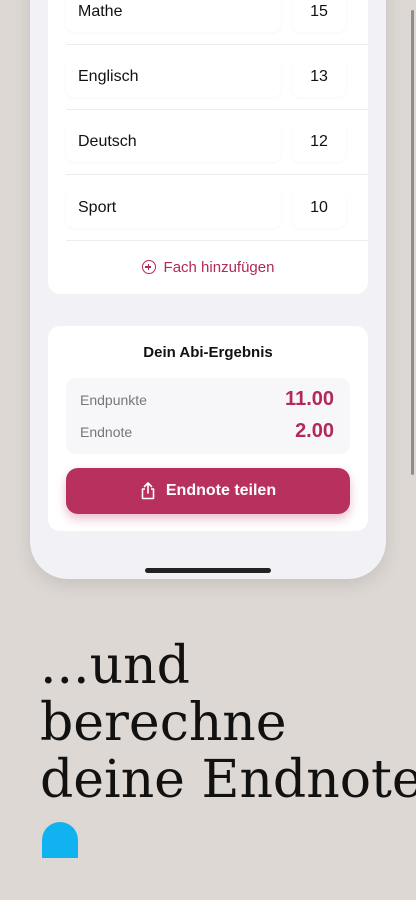 The width and height of the screenshot is (416, 900). I want to click on add-subject-button: Fach hinzufügen, so click(208, 267).